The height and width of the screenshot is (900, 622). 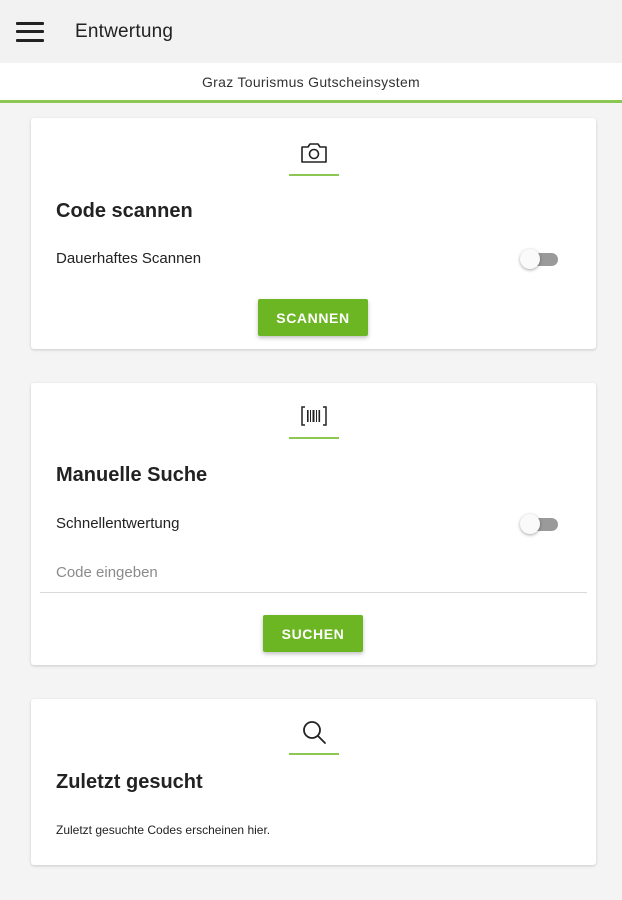 I want to click on search-button: SUCHEN, so click(x=313, y=633).